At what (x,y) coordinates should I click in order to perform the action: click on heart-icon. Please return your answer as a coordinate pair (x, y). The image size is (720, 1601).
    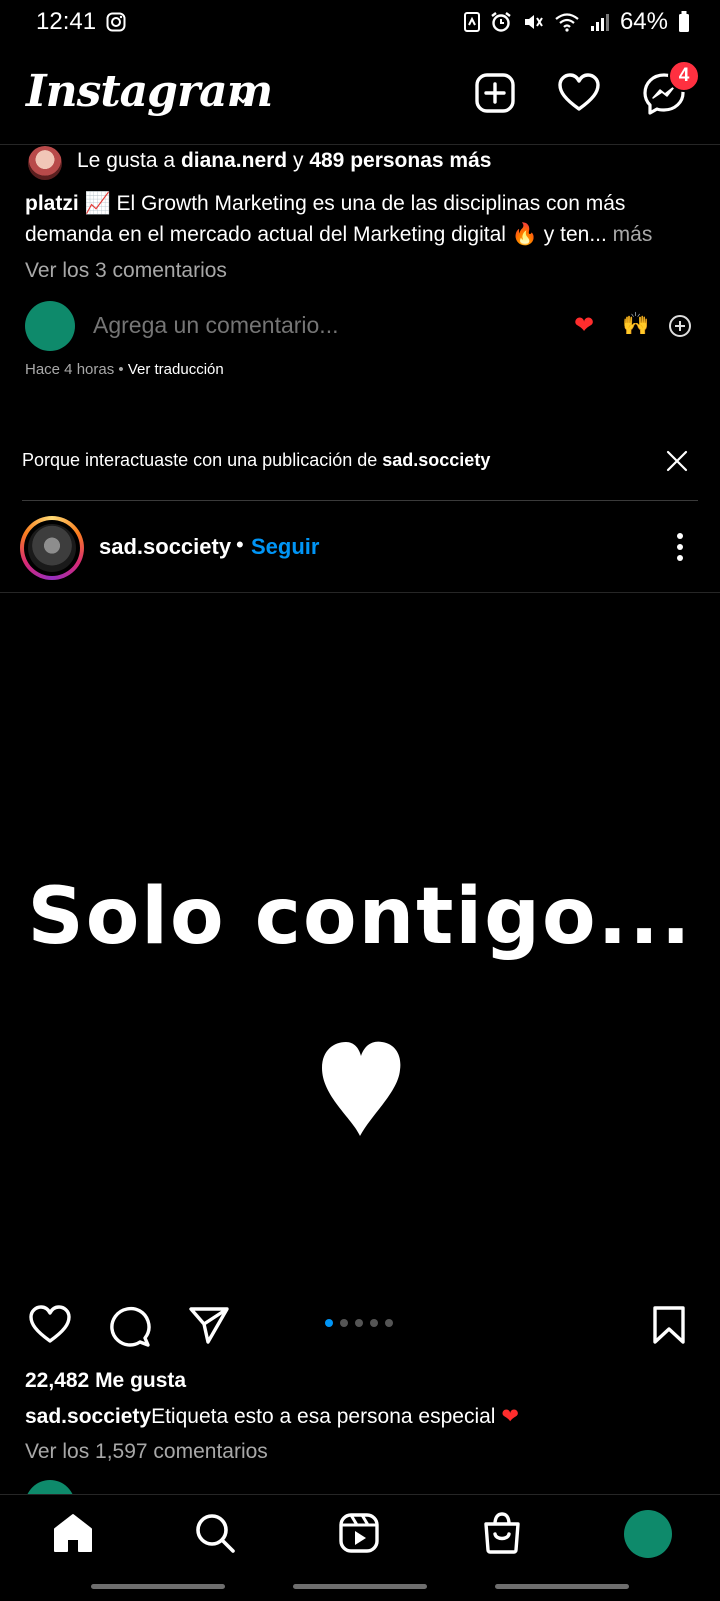
    Looking at the image, I should click on (579, 93).